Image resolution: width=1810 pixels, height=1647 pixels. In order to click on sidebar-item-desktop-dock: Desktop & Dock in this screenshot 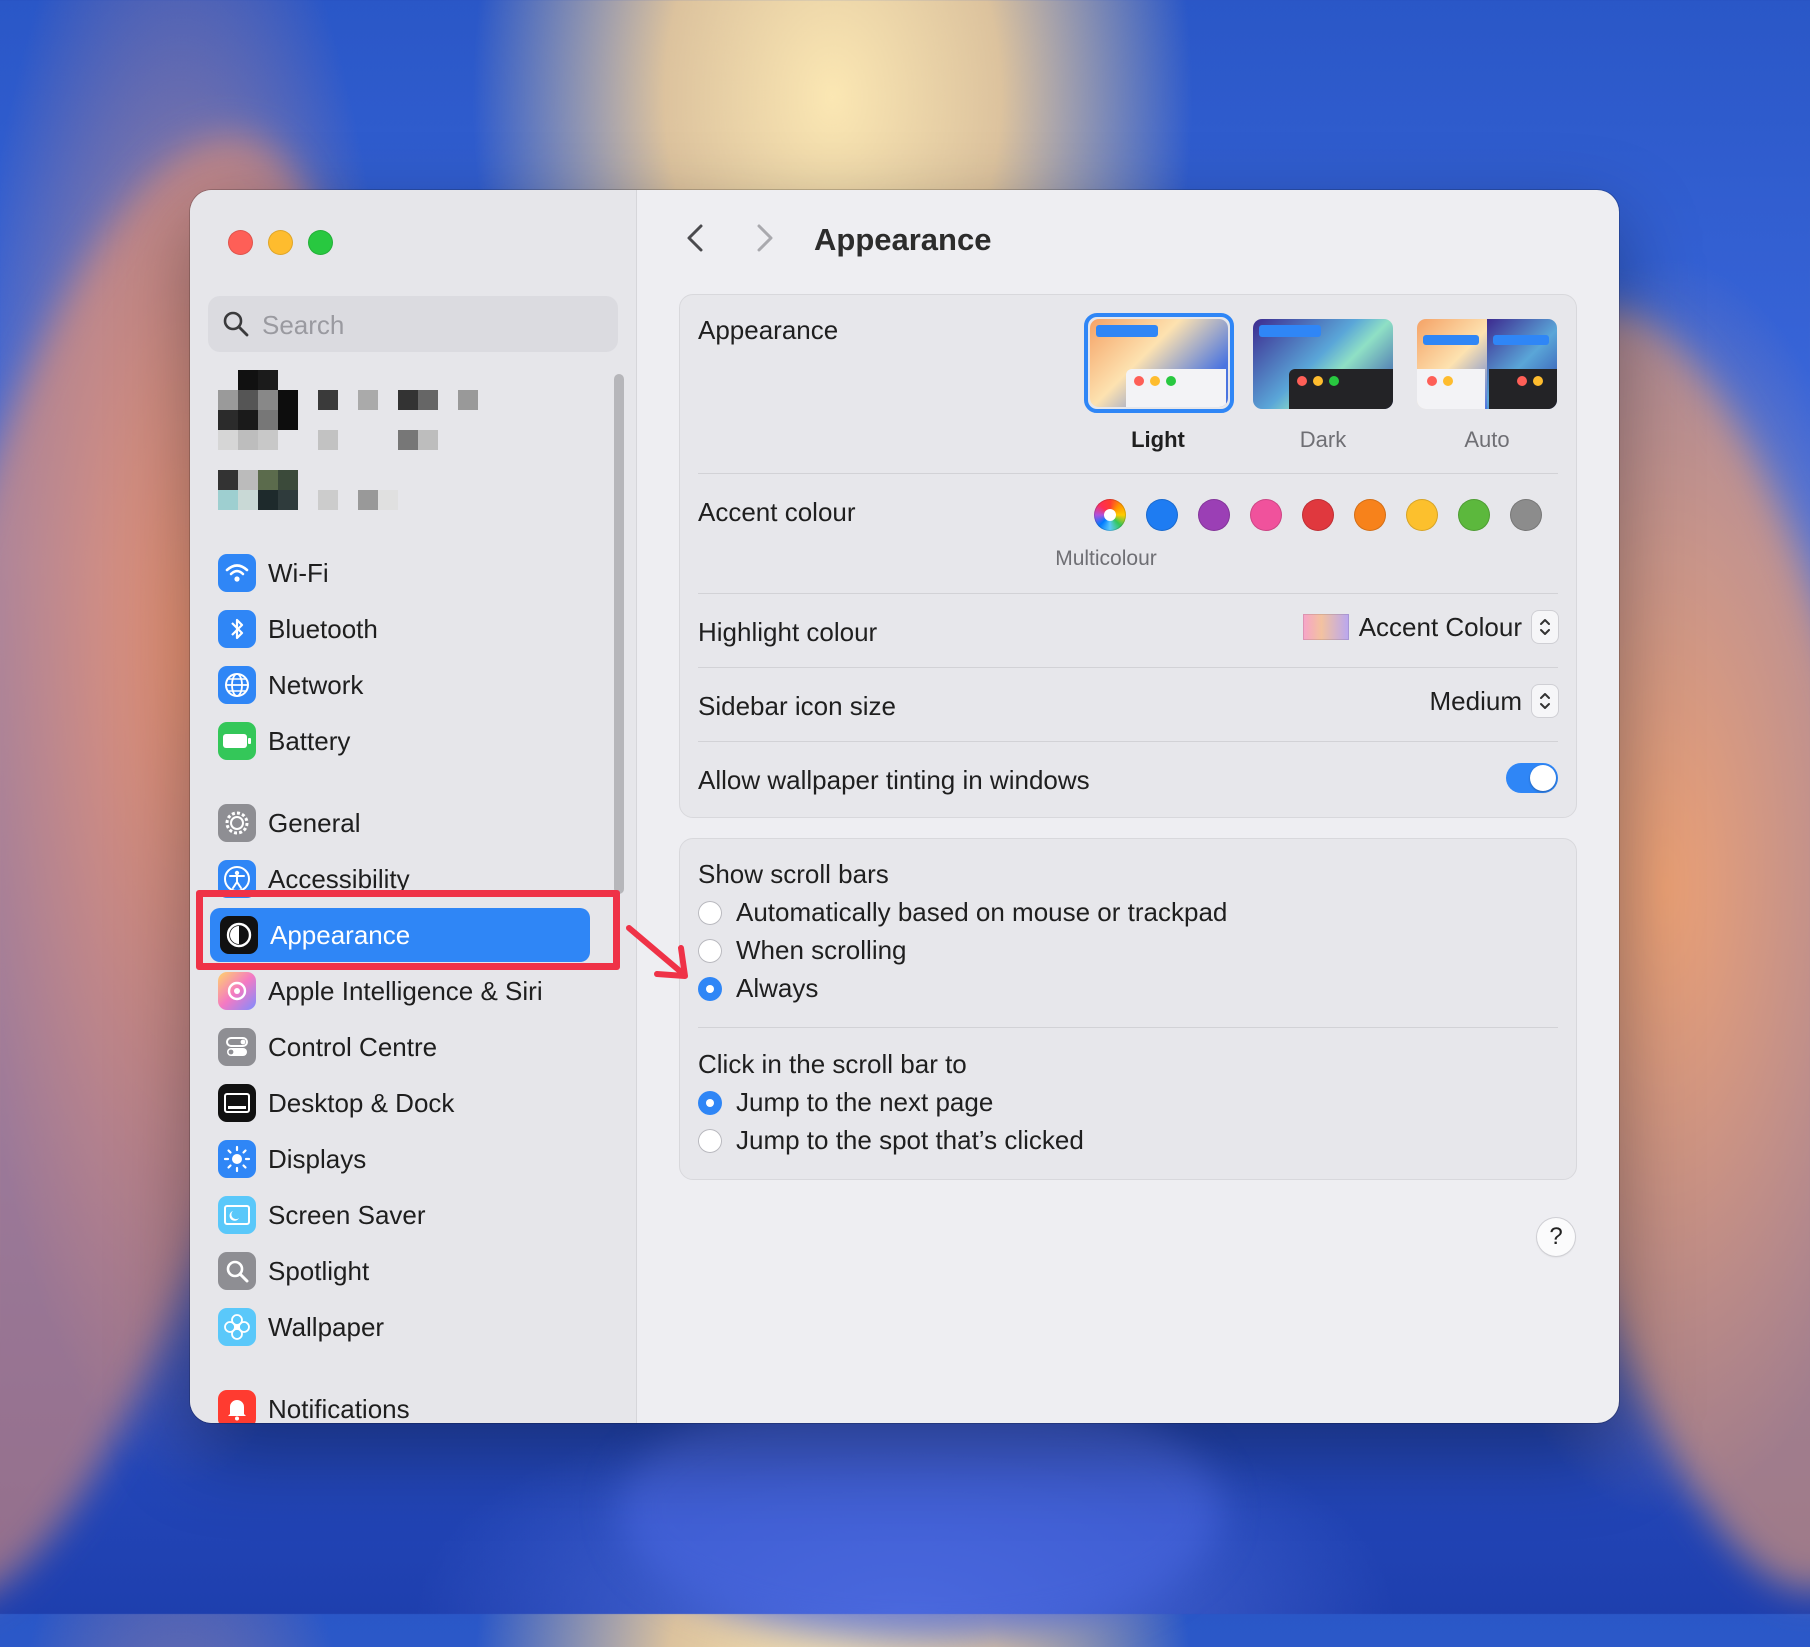, I will do `click(414, 1103)`.